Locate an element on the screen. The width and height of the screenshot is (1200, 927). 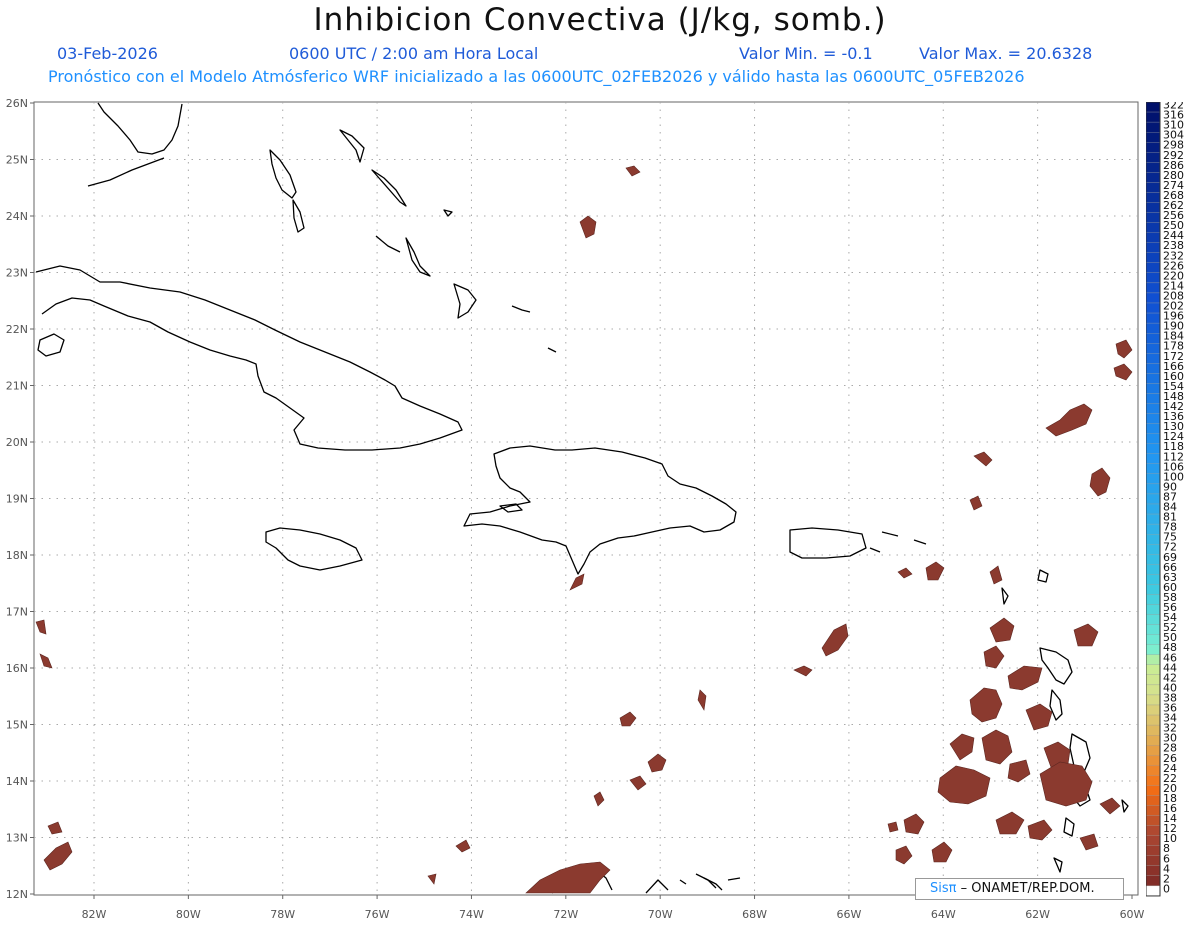
lat-label: 12N is located at coordinates (17, 894).